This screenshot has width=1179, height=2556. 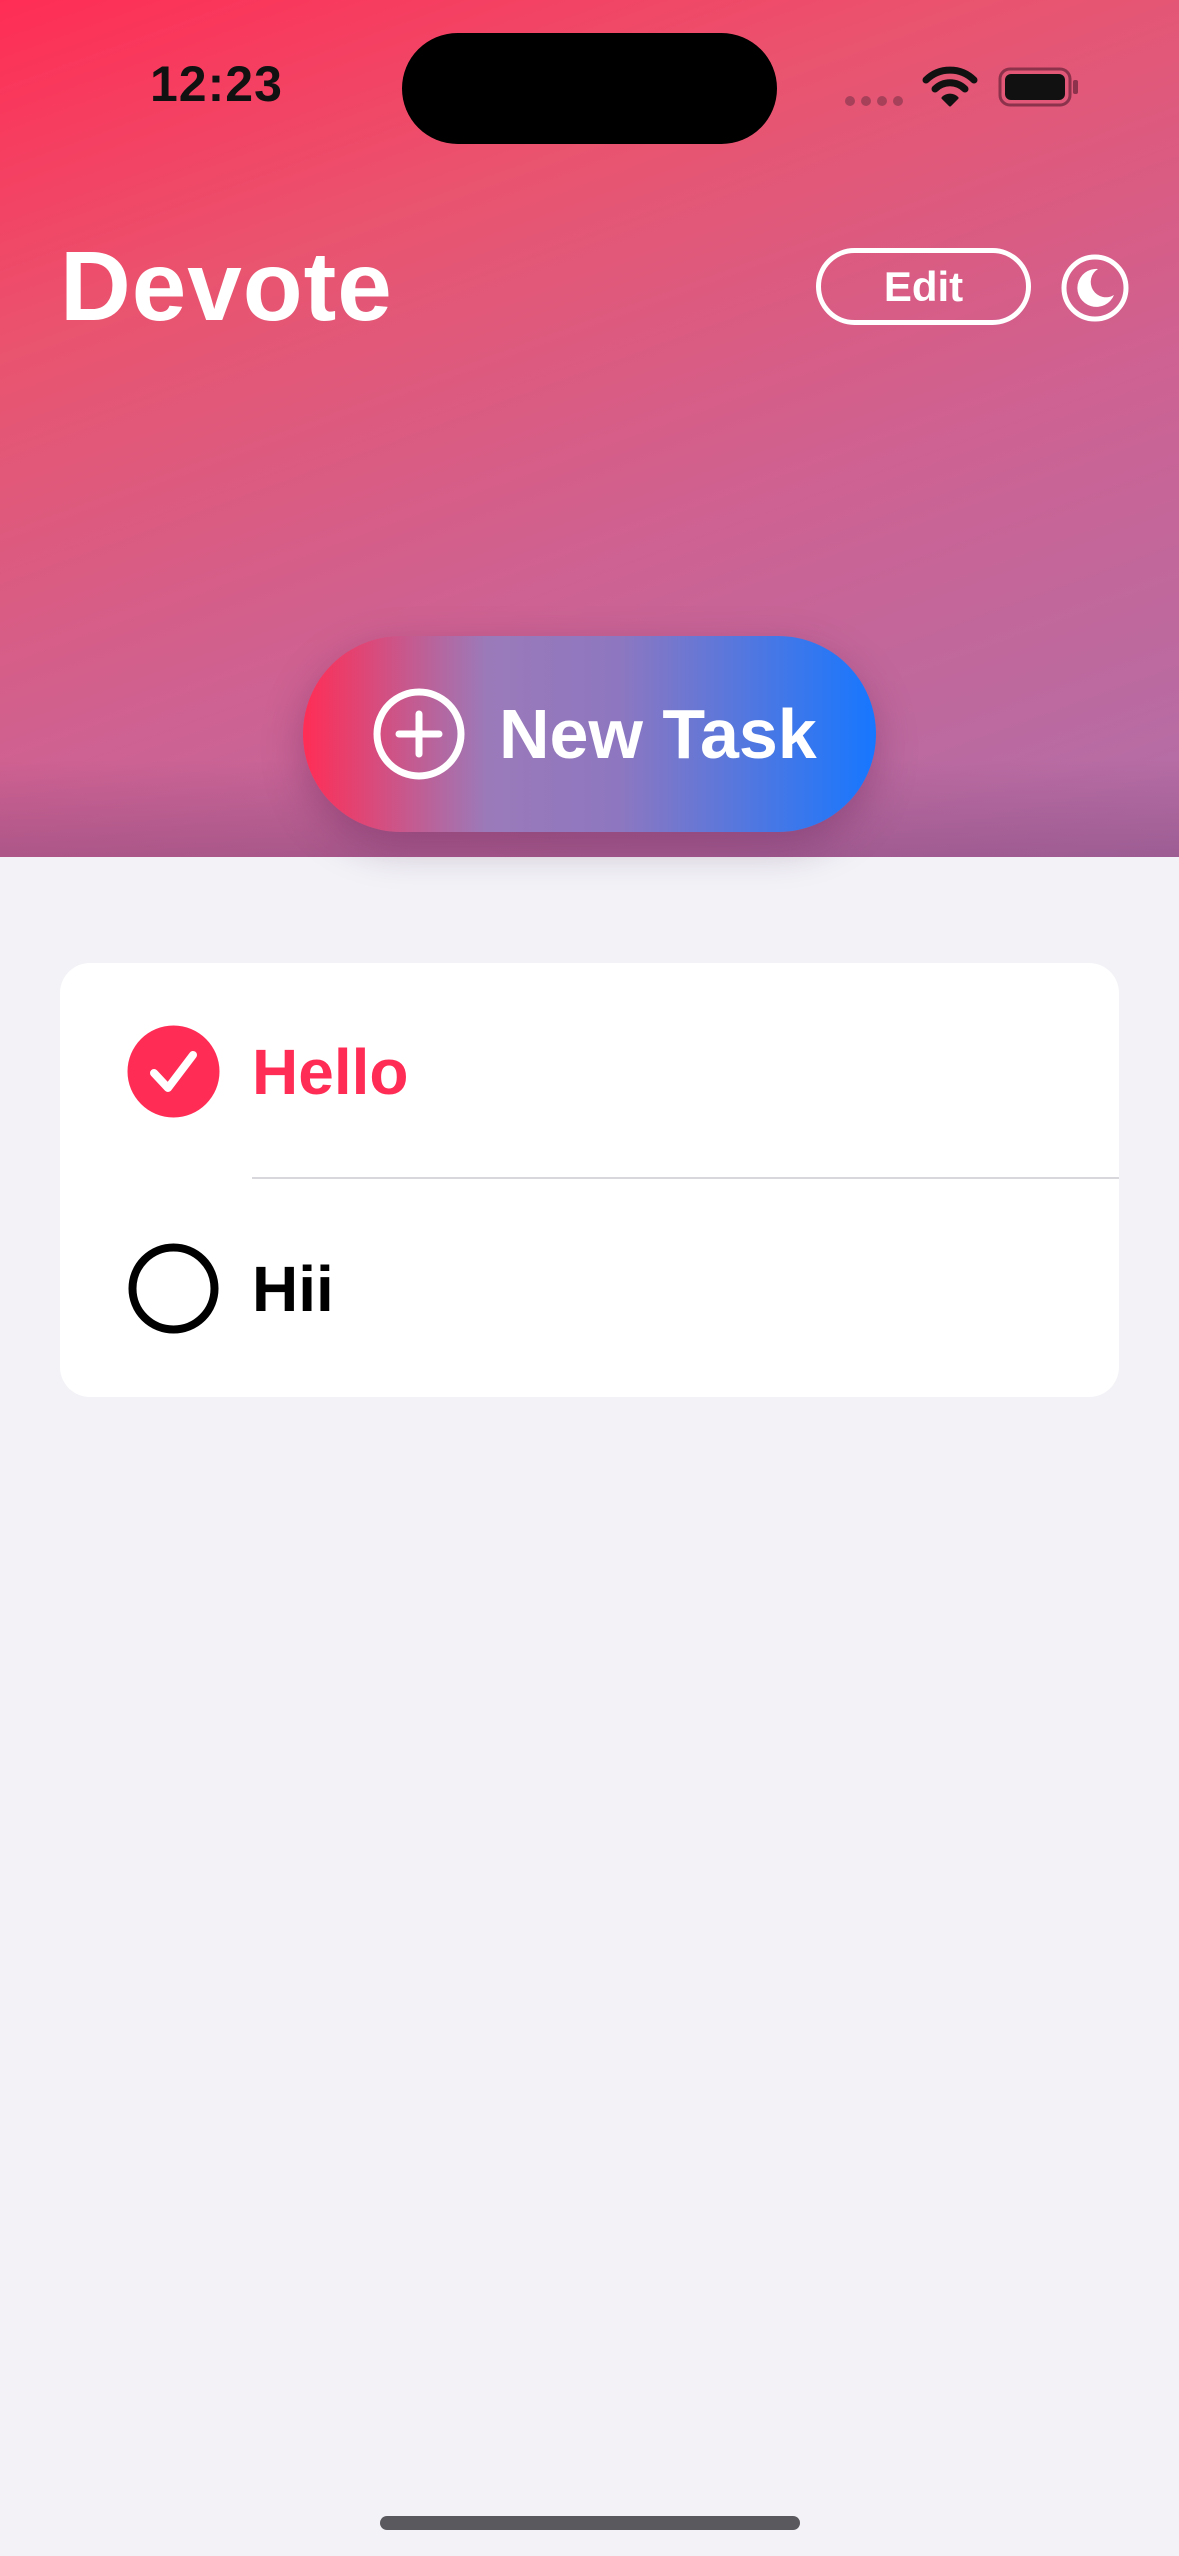 I want to click on plus-circle-icon, so click(x=419, y=734).